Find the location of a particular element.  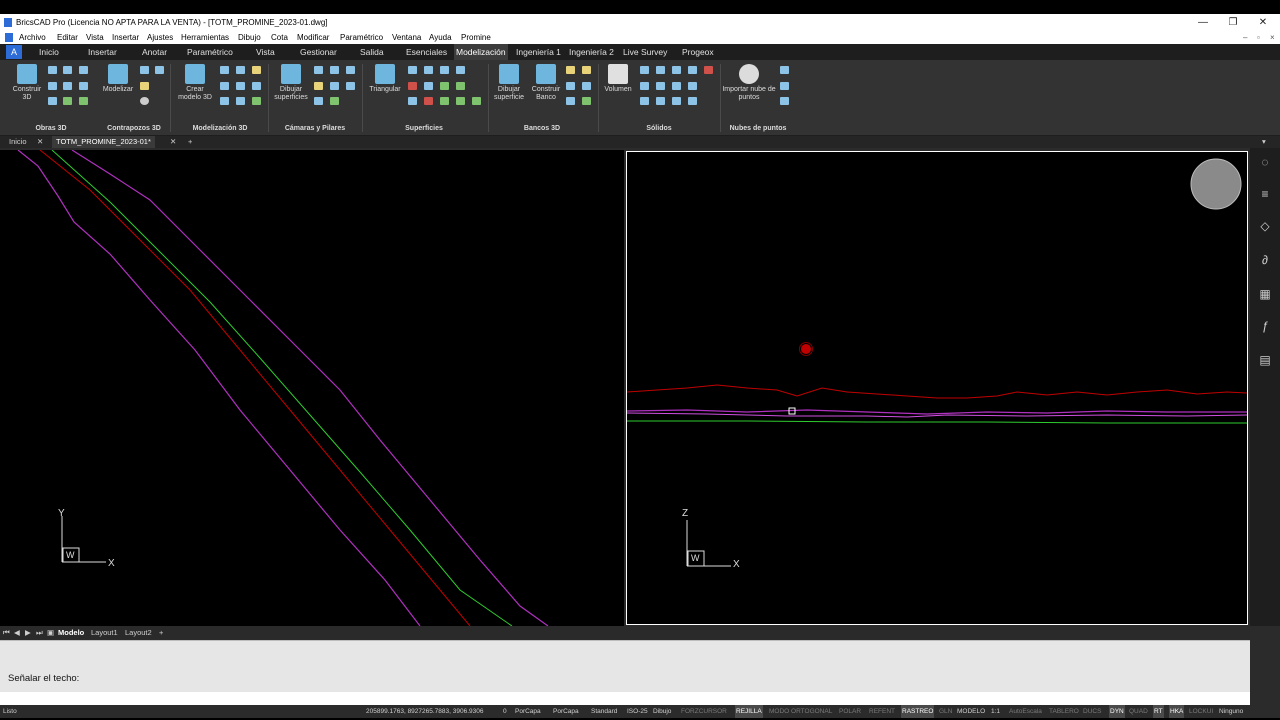

status-toggle-quad: QUAD is located at coordinates (1138, 711).